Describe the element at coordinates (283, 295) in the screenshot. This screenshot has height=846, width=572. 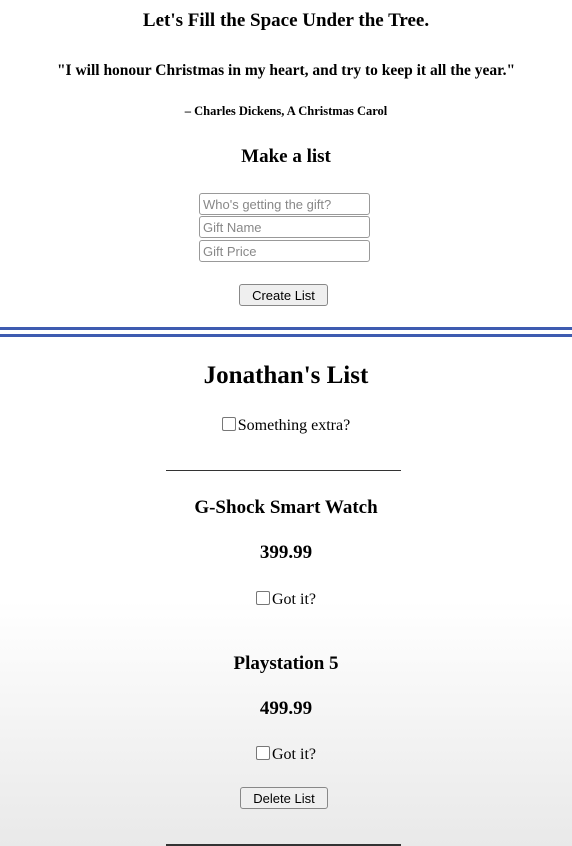
I see `create-list-button: Create List` at that location.